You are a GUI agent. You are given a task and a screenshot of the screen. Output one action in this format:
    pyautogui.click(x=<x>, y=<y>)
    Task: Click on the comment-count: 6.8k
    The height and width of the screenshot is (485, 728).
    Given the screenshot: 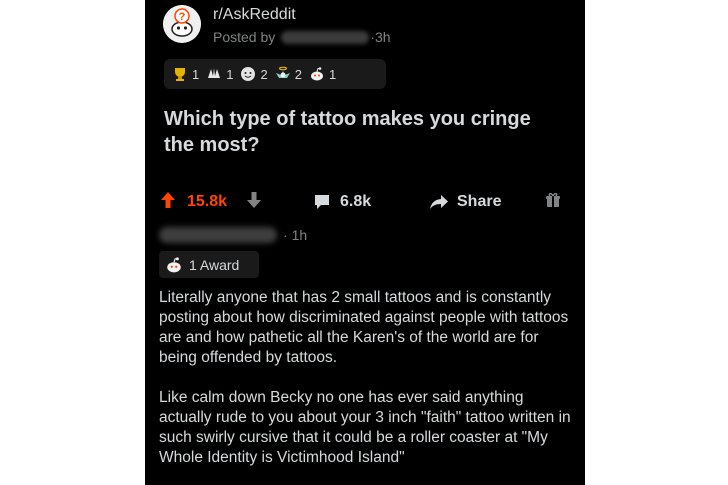 What is the action you would take?
    pyautogui.click(x=356, y=201)
    